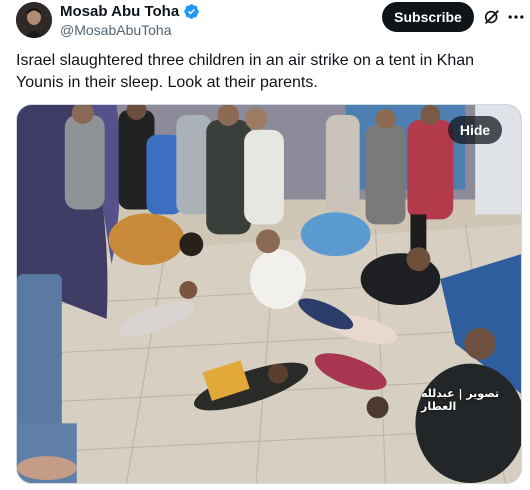 Image resolution: width=530 pixels, height=490 pixels. I want to click on profile-photo-icon, so click(34, 20).